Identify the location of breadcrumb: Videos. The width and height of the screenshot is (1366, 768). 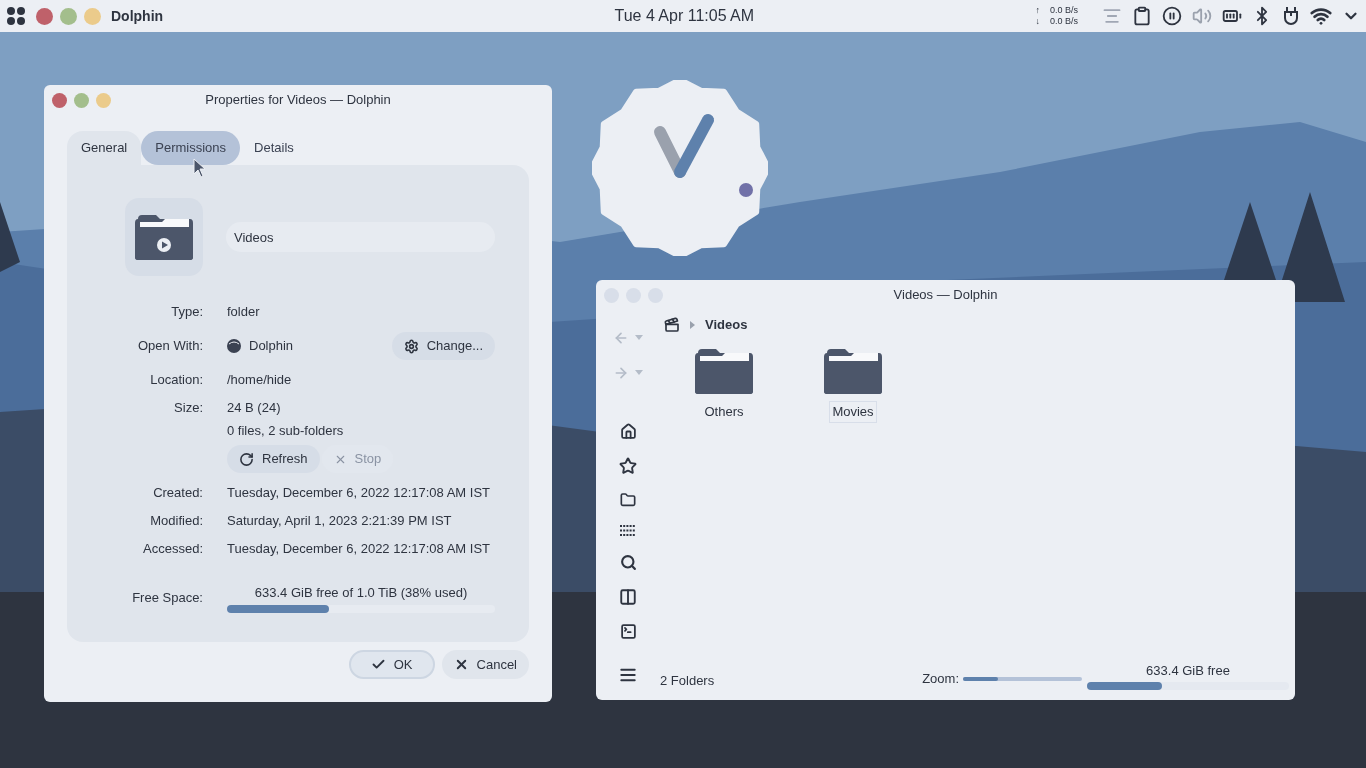
(726, 325).